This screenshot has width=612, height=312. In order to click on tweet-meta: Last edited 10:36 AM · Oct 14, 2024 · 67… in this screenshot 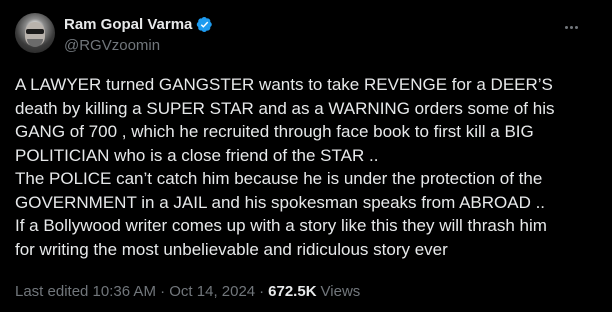, I will do `click(187, 291)`.